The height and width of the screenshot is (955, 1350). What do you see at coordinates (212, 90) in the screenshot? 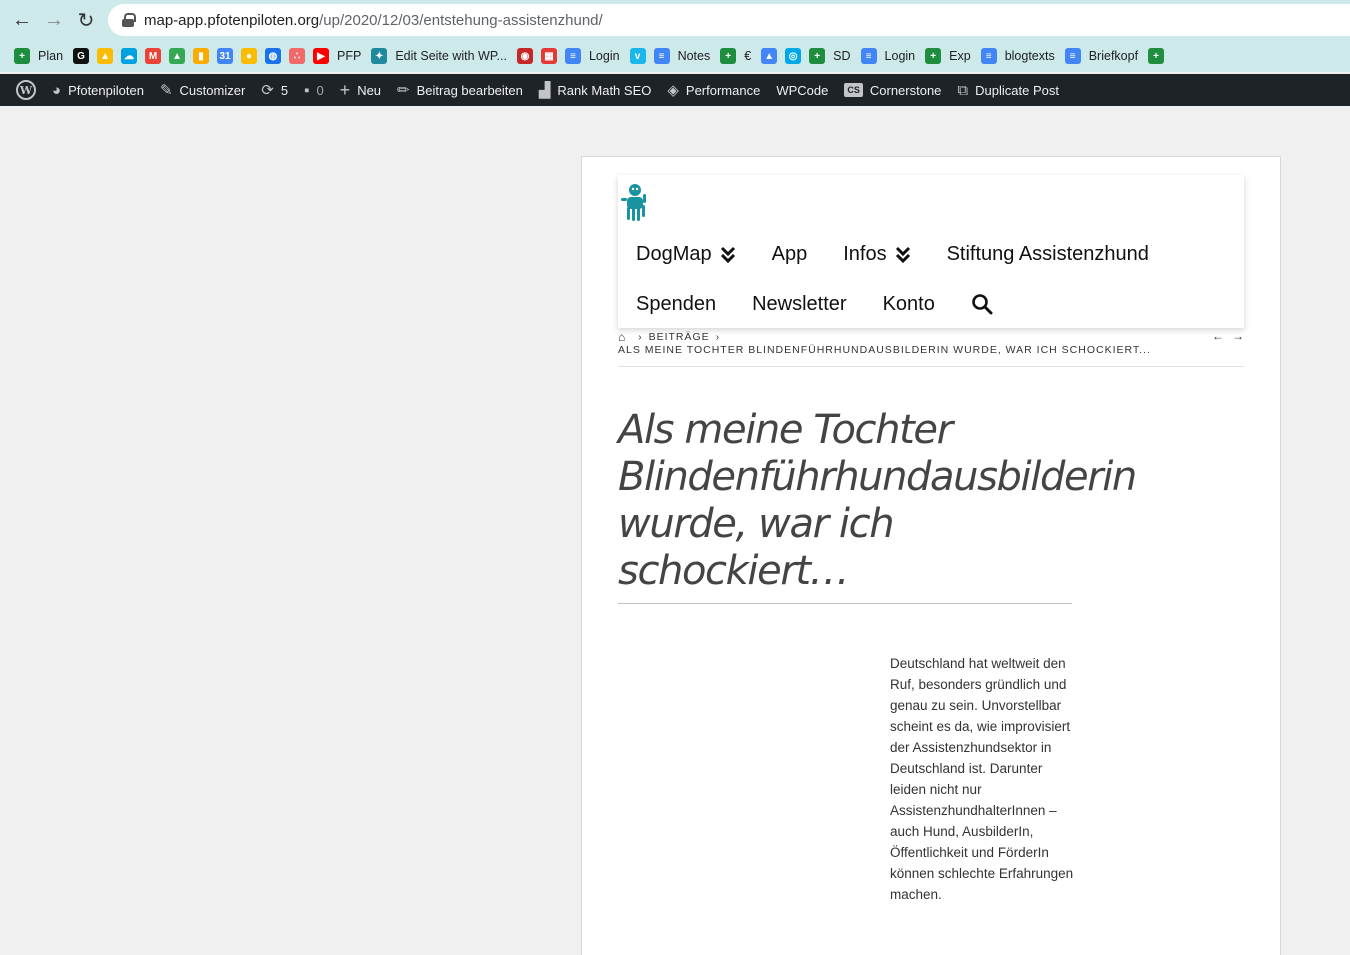
I see `customizer-label: Customizer` at bounding box center [212, 90].